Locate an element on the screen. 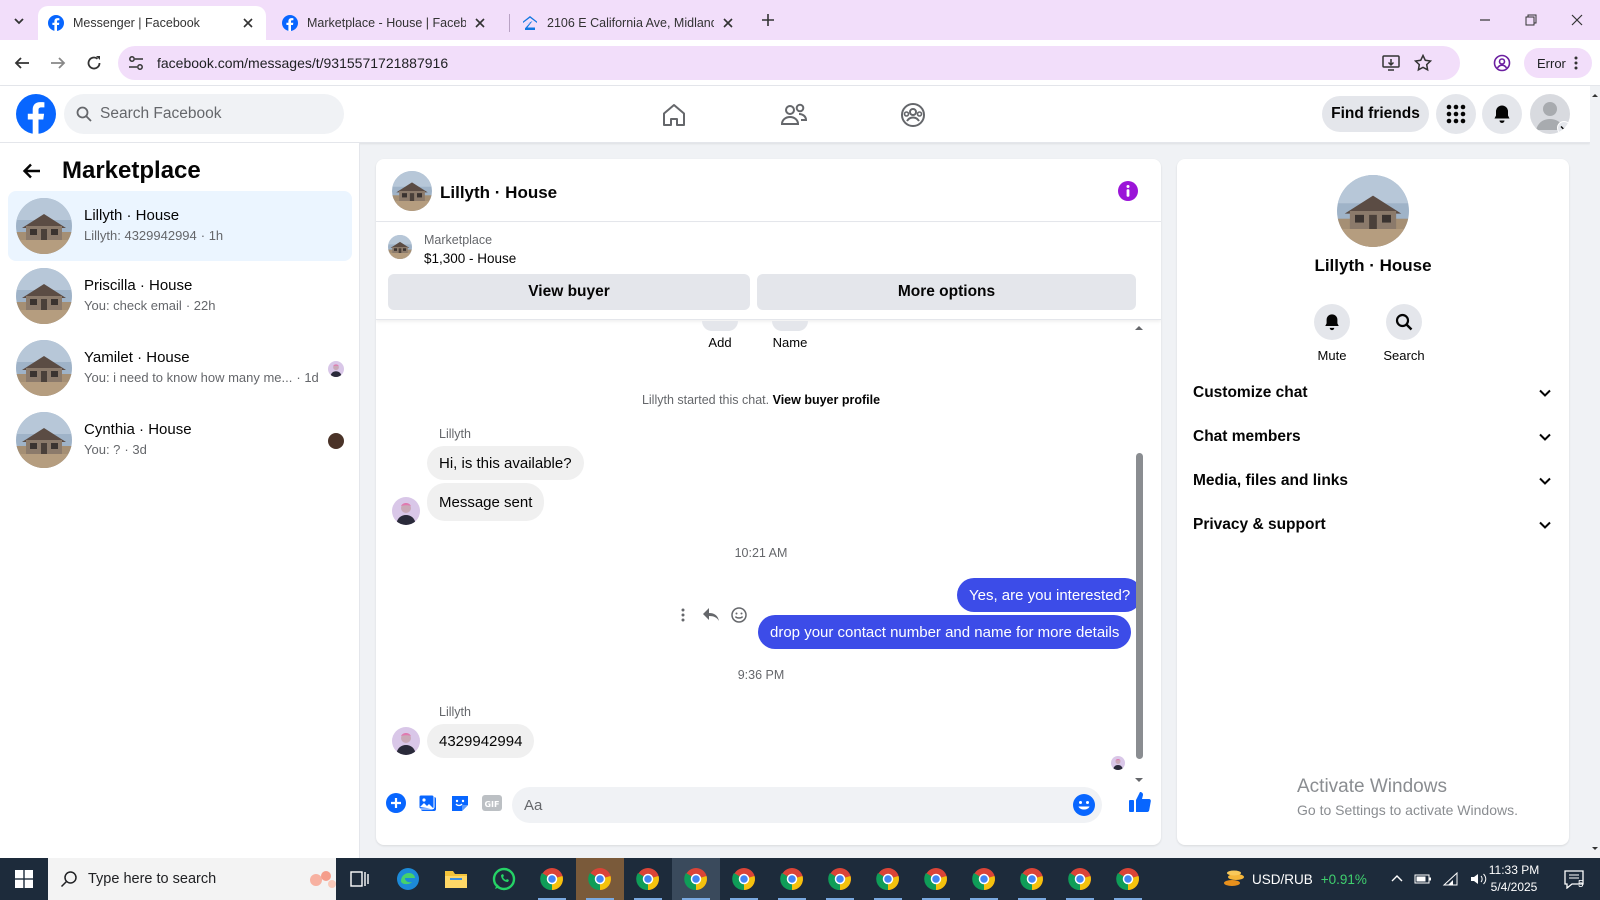 The height and width of the screenshot is (900, 1600). message-bubble: Hi, is this available? is located at coordinates (505, 463).